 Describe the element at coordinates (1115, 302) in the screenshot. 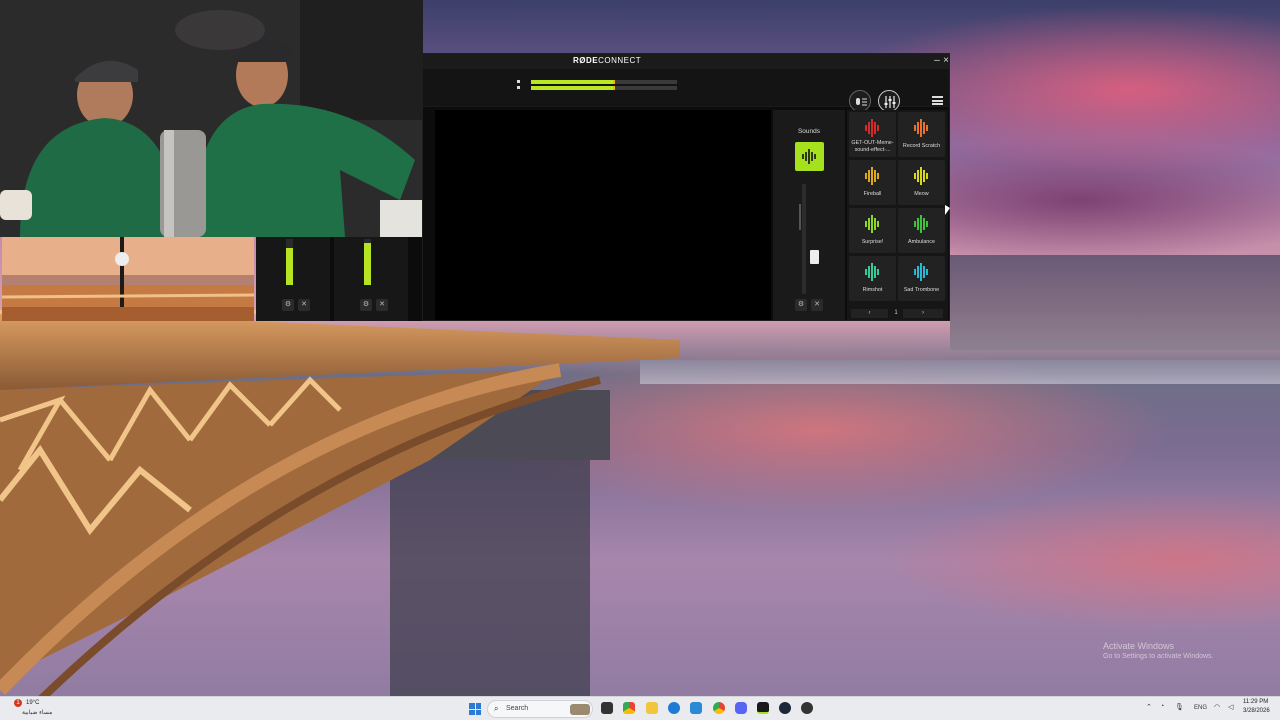

I see `wallpaper-cityscape` at that location.